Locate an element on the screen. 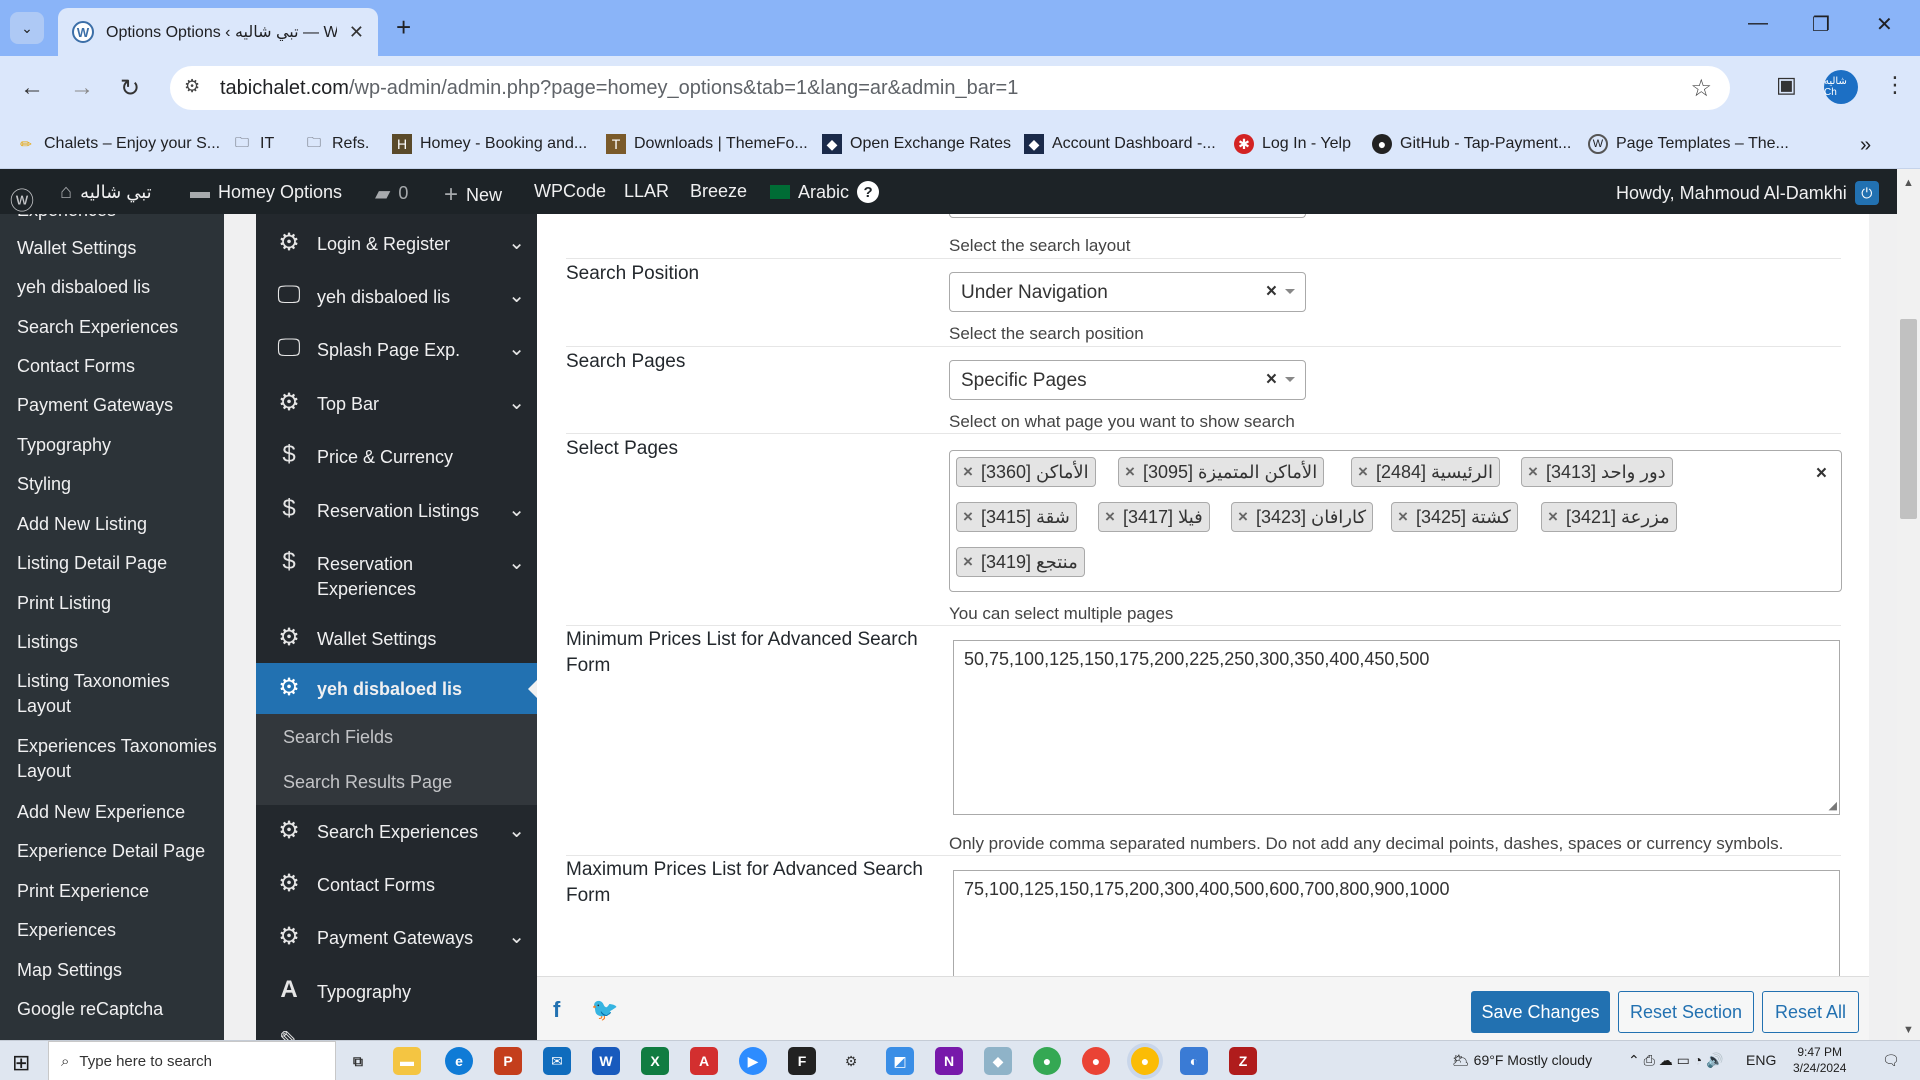  weather-widget: 🌥 69°F Mostly cloudy is located at coordinates (1522, 1060).